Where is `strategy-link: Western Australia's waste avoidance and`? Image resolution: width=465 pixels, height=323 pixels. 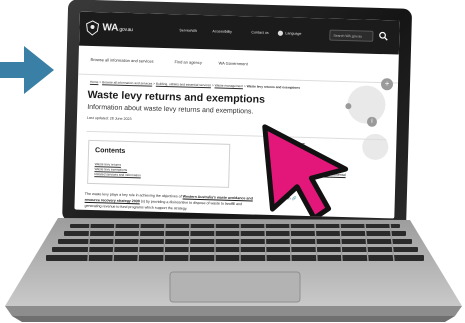 strategy-link: Western Australia's waste avoidance and is located at coordinates (218, 198).